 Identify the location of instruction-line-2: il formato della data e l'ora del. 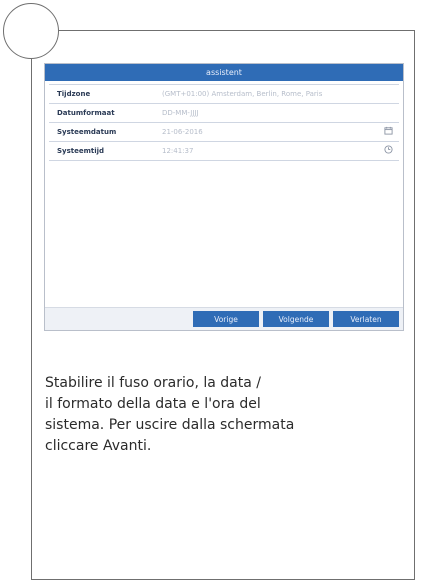
(153, 404).